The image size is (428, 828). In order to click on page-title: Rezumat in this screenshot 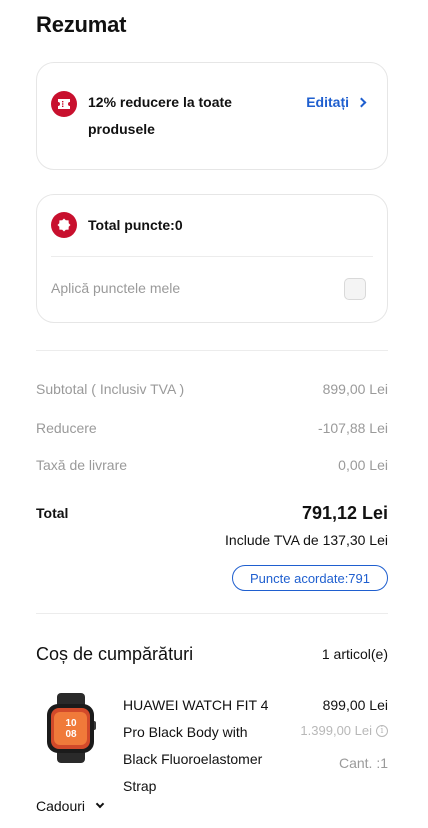, I will do `click(81, 24)`.